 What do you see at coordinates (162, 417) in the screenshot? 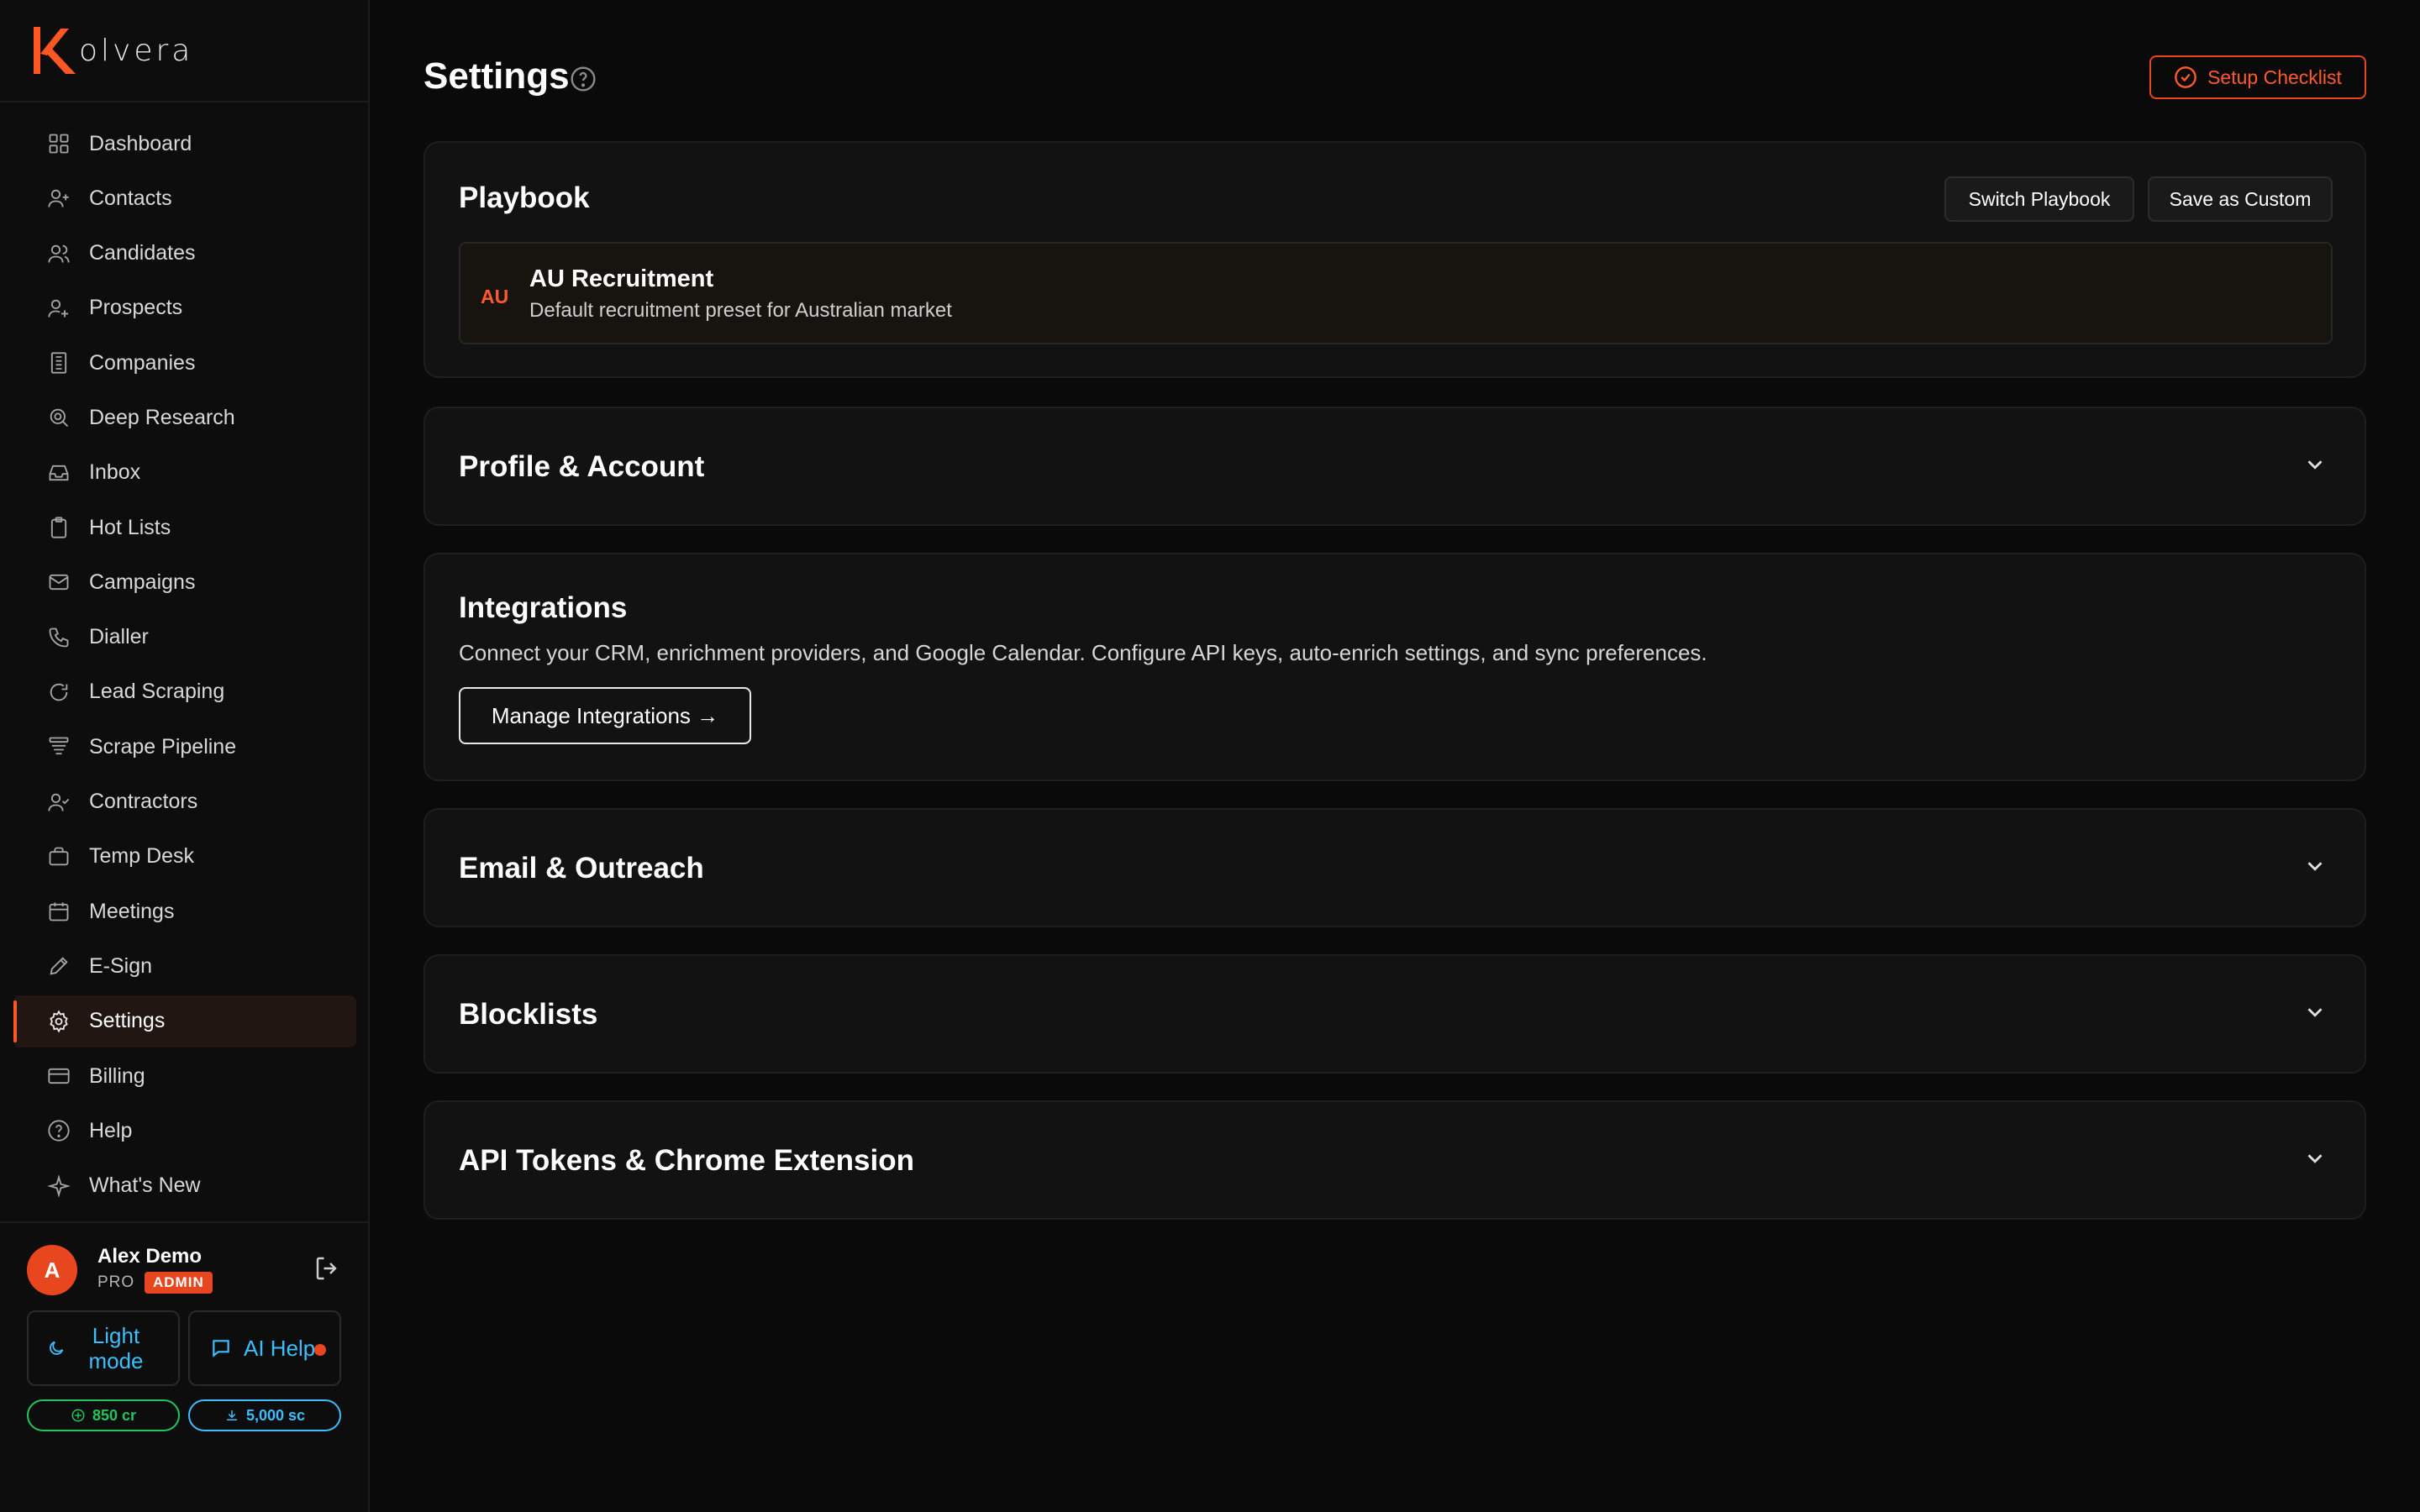
I see `sidebar-item-label: Deep Research` at bounding box center [162, 417].